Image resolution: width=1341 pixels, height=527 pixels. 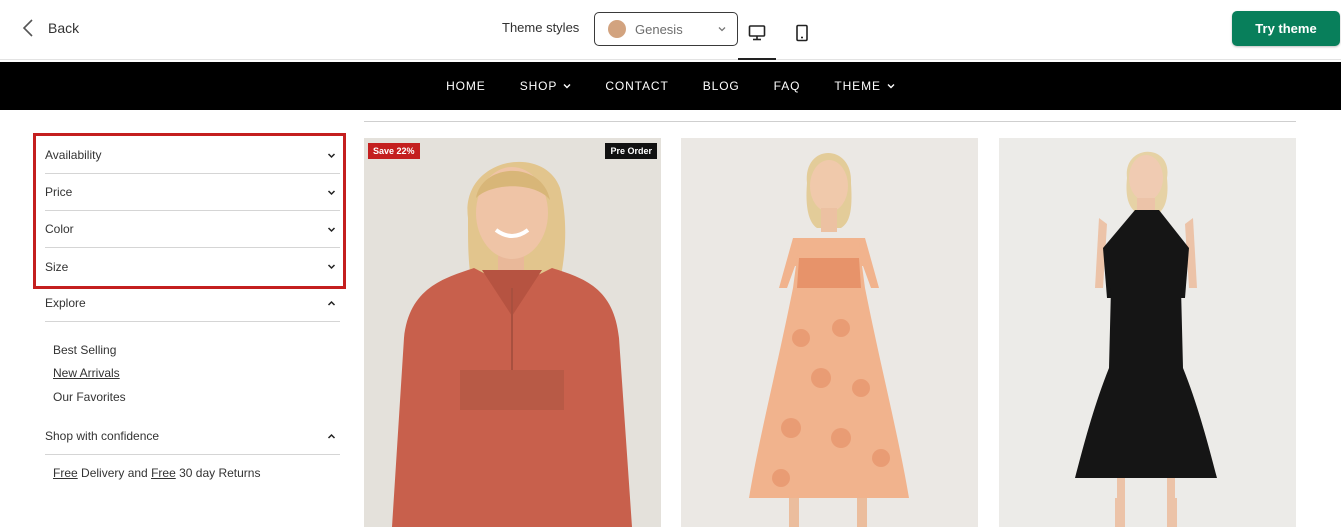 I want to click on theme-select-value: Genesis, so click(x=659, y=29).